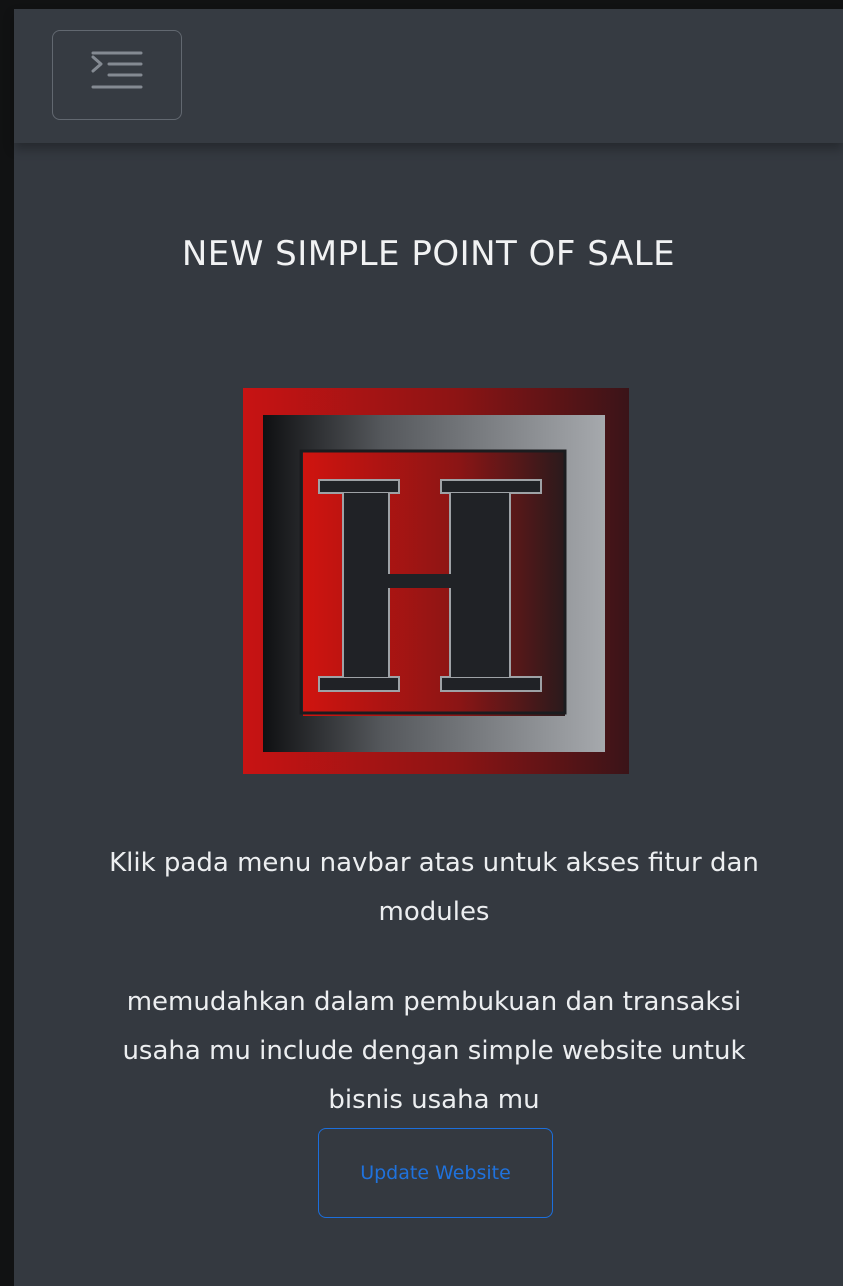  Describe the element at coordinates (436, 581) in the screenshot. I see `h-logo-icon` at that location.